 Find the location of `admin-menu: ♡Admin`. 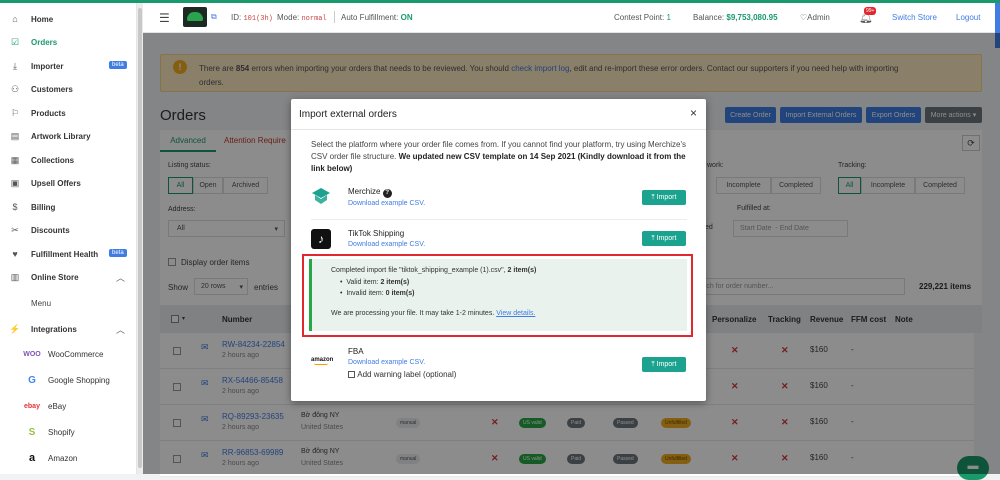

admin-menu: ♡Admin is located at coordinates (815, 17).